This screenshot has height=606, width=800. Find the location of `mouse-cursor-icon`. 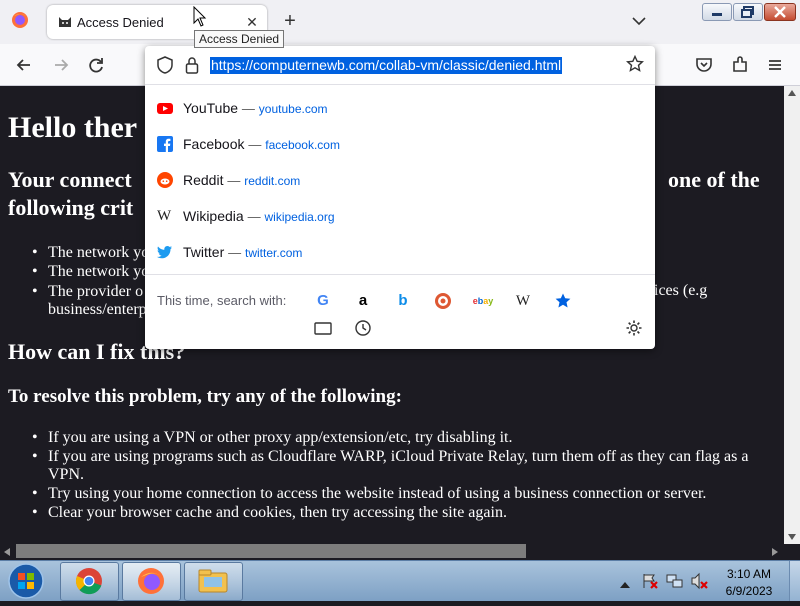

mouse-cursor-icon is located at coordinates (200, 19).